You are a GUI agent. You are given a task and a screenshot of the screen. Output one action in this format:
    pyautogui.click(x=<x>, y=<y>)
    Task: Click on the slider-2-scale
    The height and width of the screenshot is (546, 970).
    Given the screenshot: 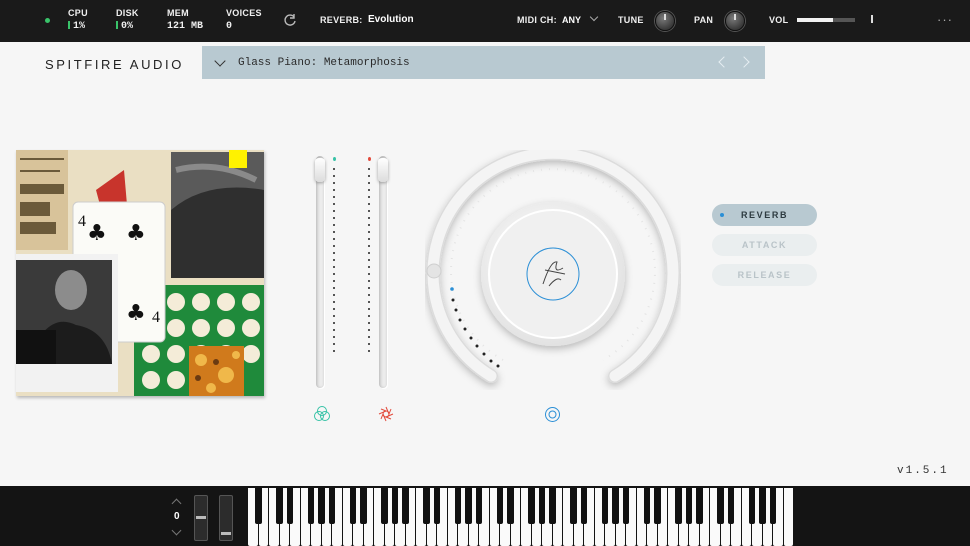 What is the action you would take?
    pyautogui.click(x=369, y=262)
    